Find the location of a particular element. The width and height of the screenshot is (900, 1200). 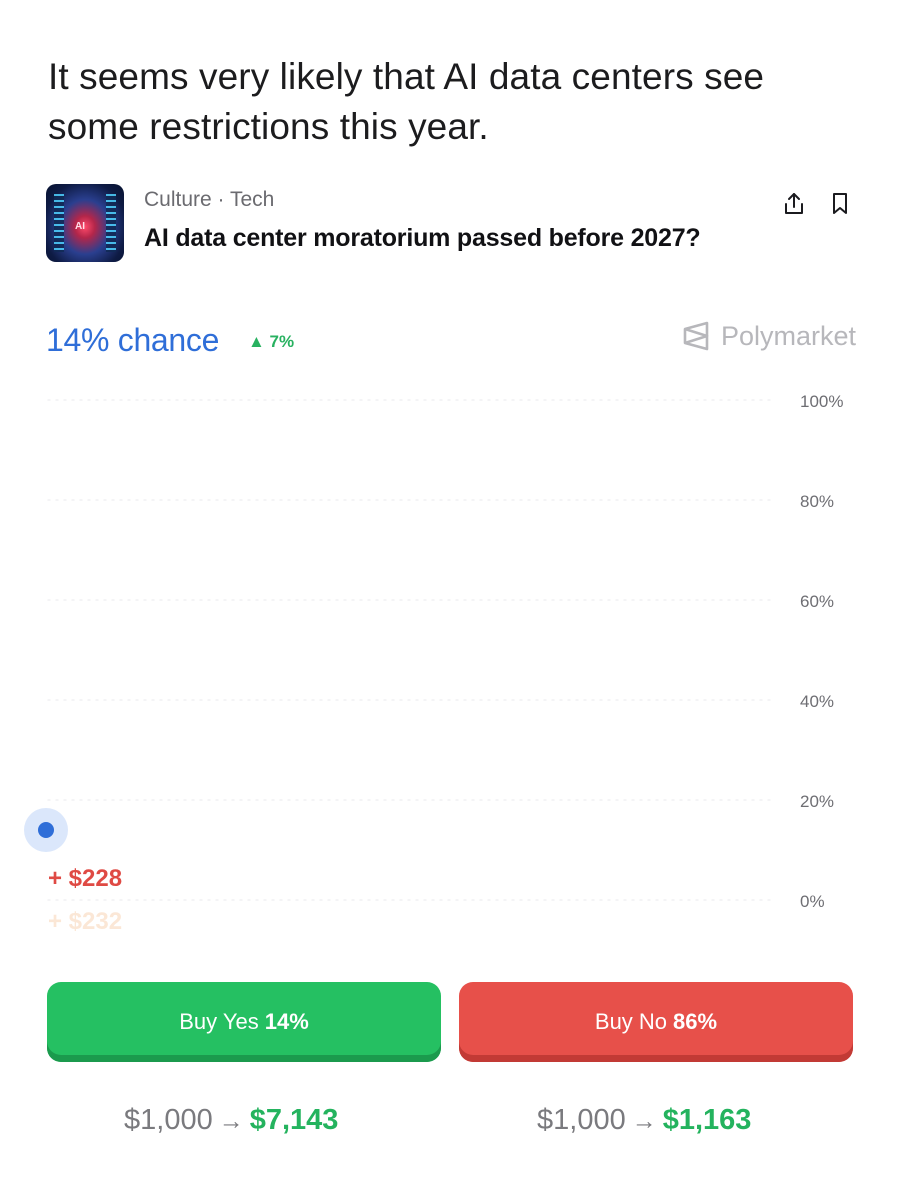

server-rack-right is located at coordinates (111, 223).